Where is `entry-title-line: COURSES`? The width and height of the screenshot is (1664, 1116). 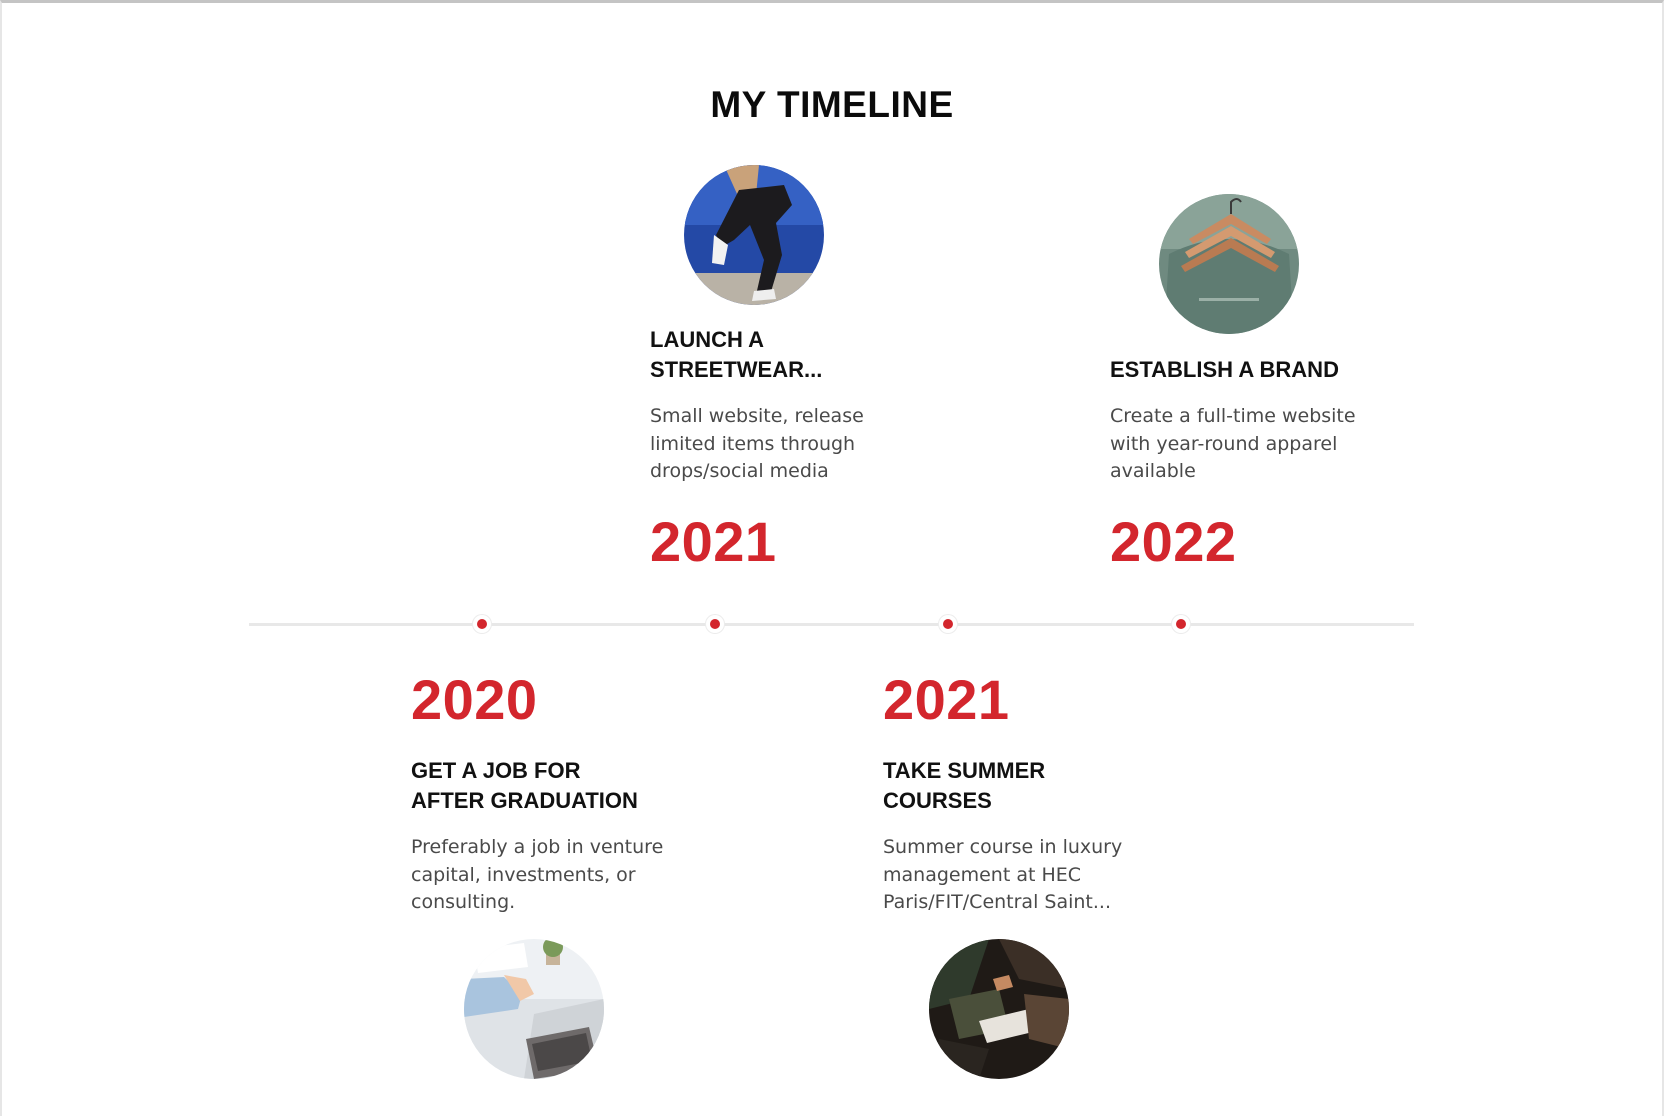 entry-title-line: COURSES is located at coordinates (937, 800).